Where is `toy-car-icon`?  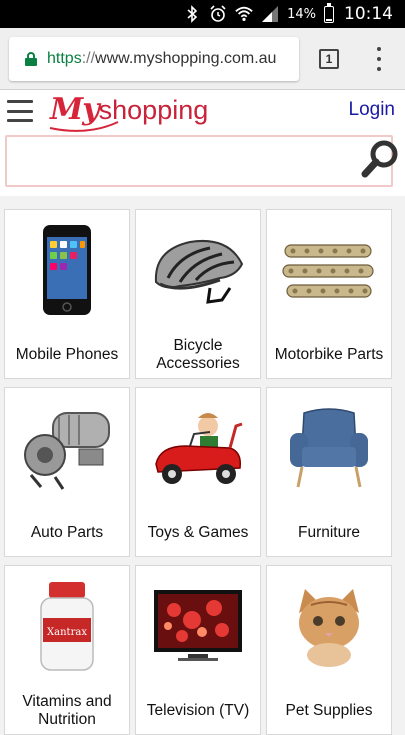 toy-car-icon is located at coordinates (198, 448).